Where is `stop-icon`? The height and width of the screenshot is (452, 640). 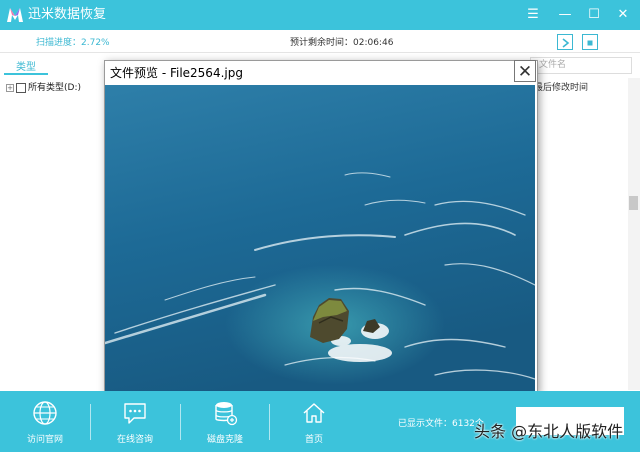
stop-icon is located at coordinates (590, 43).